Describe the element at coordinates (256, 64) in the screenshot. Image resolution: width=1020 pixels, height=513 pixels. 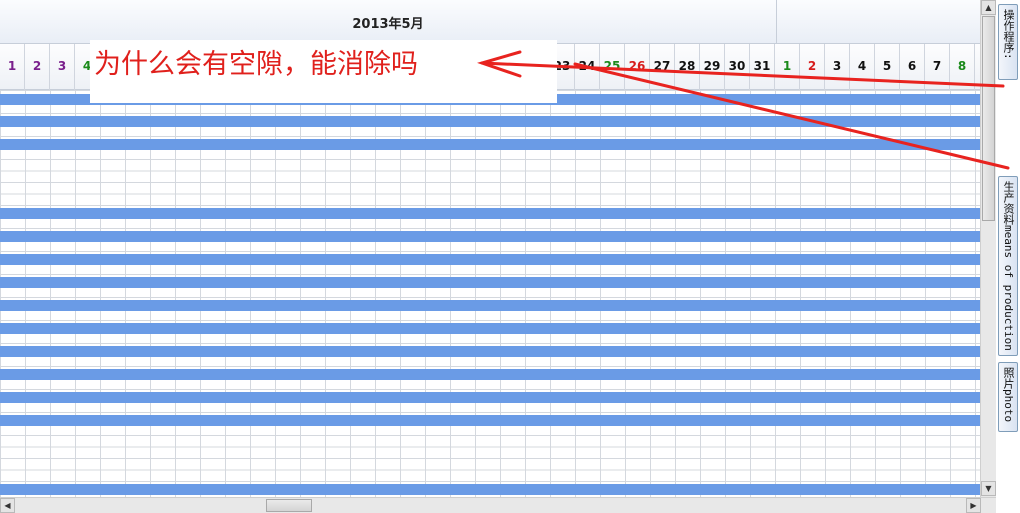
I see `annotation-text: 为什么会有空隙，能消除吗` at that location.